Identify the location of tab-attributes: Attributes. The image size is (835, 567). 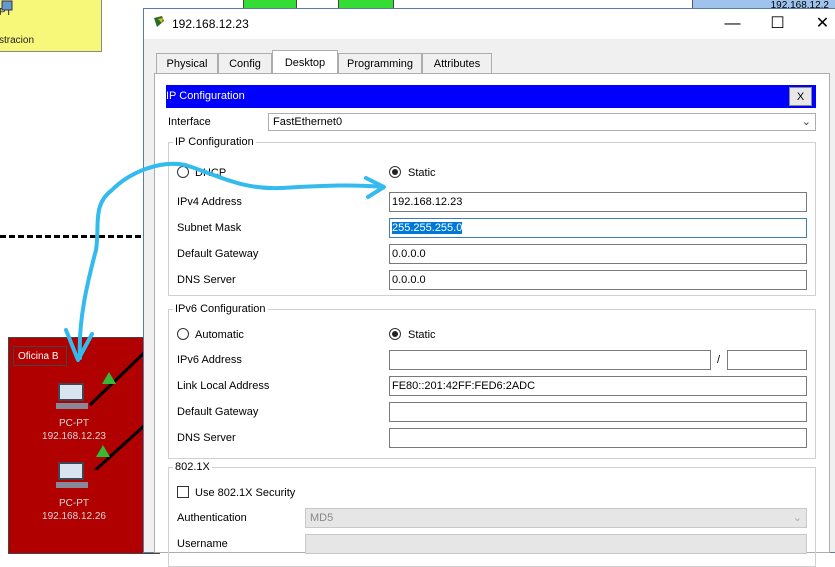
(457, 63).